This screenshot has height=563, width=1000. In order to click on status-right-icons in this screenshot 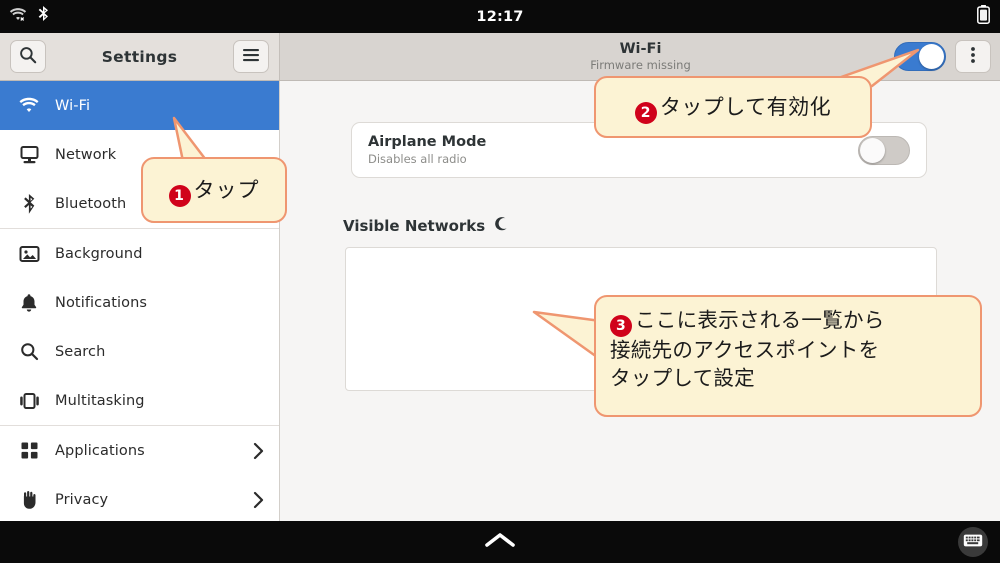, I will do `click(983, 16)`.